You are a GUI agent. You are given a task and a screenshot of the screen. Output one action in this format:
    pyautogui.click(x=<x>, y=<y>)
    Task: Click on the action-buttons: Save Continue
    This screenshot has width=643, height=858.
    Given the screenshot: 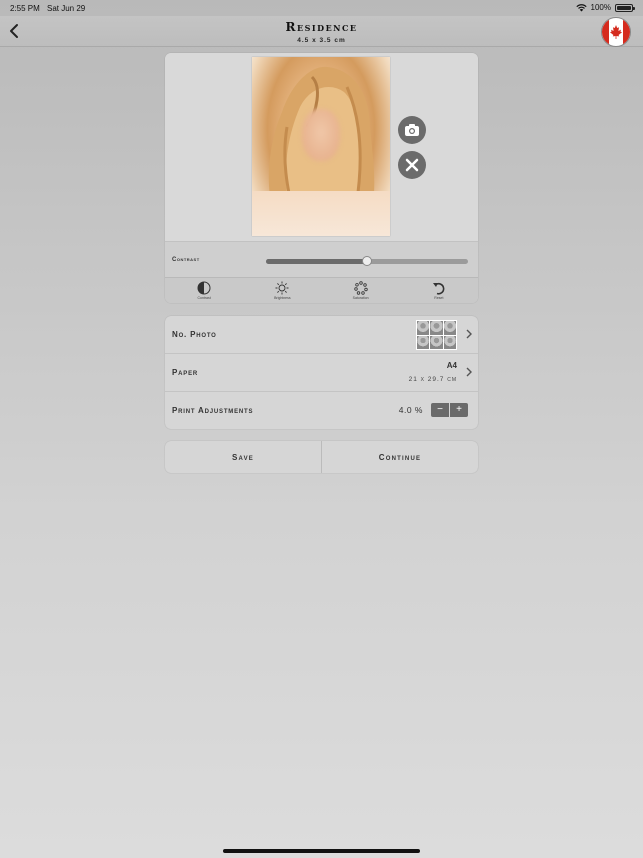 What is the action you would take?
    pyautogui.click(x=321, y=457)
    